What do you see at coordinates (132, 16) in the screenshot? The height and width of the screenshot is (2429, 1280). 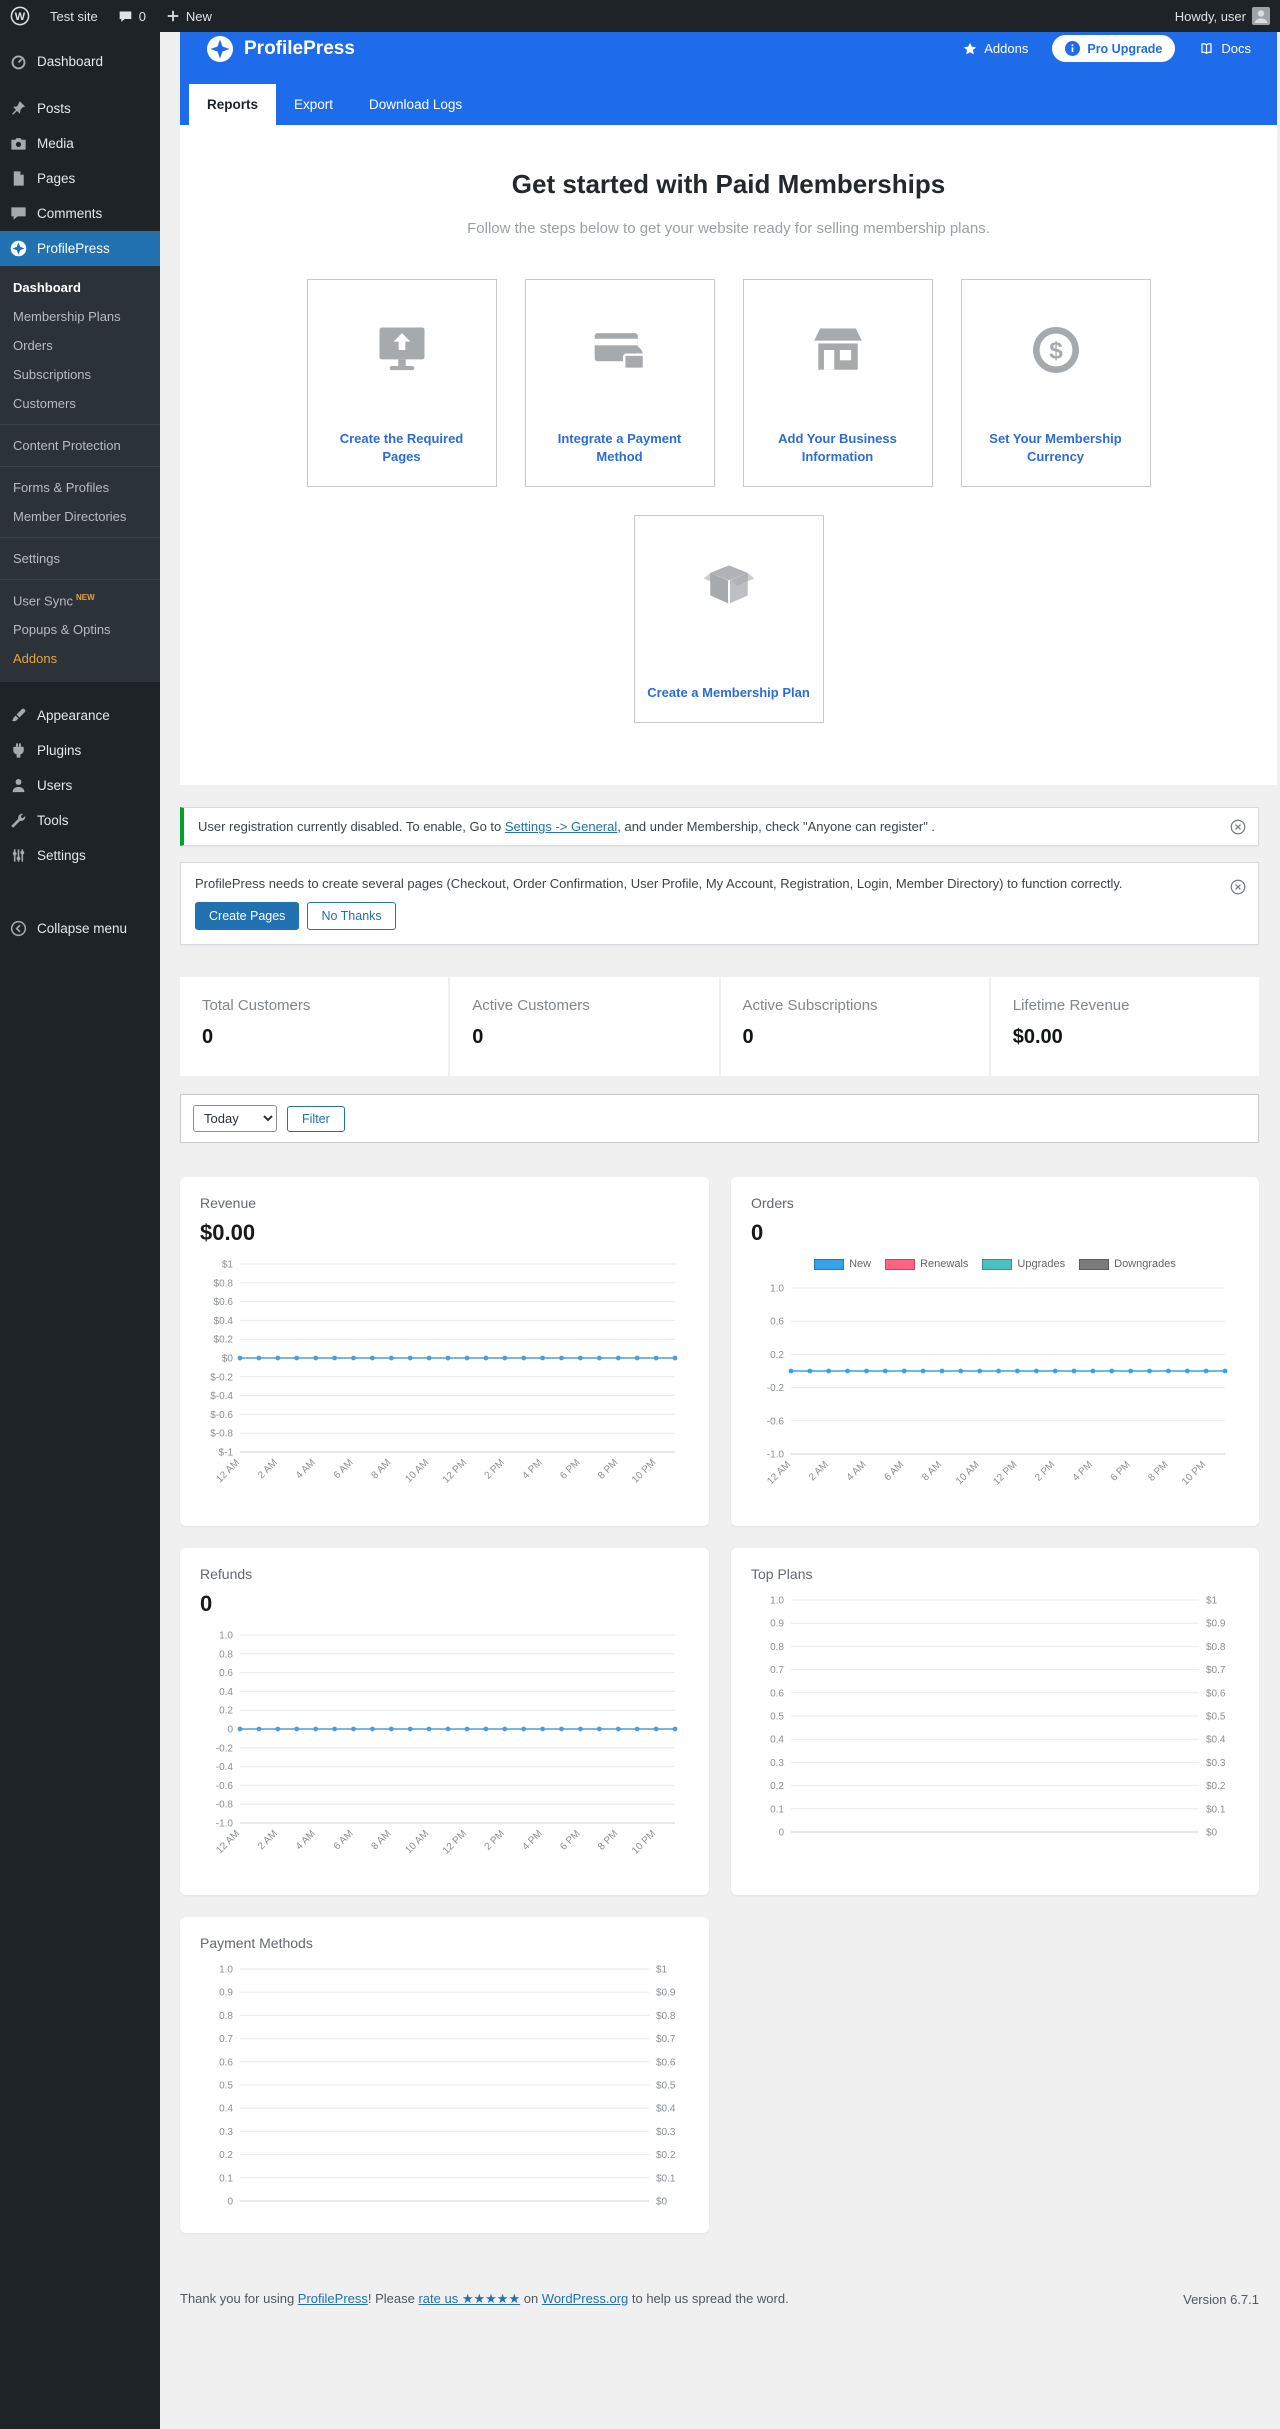 I see `comments-shortcut: 0` at bounding box center [132, 16].